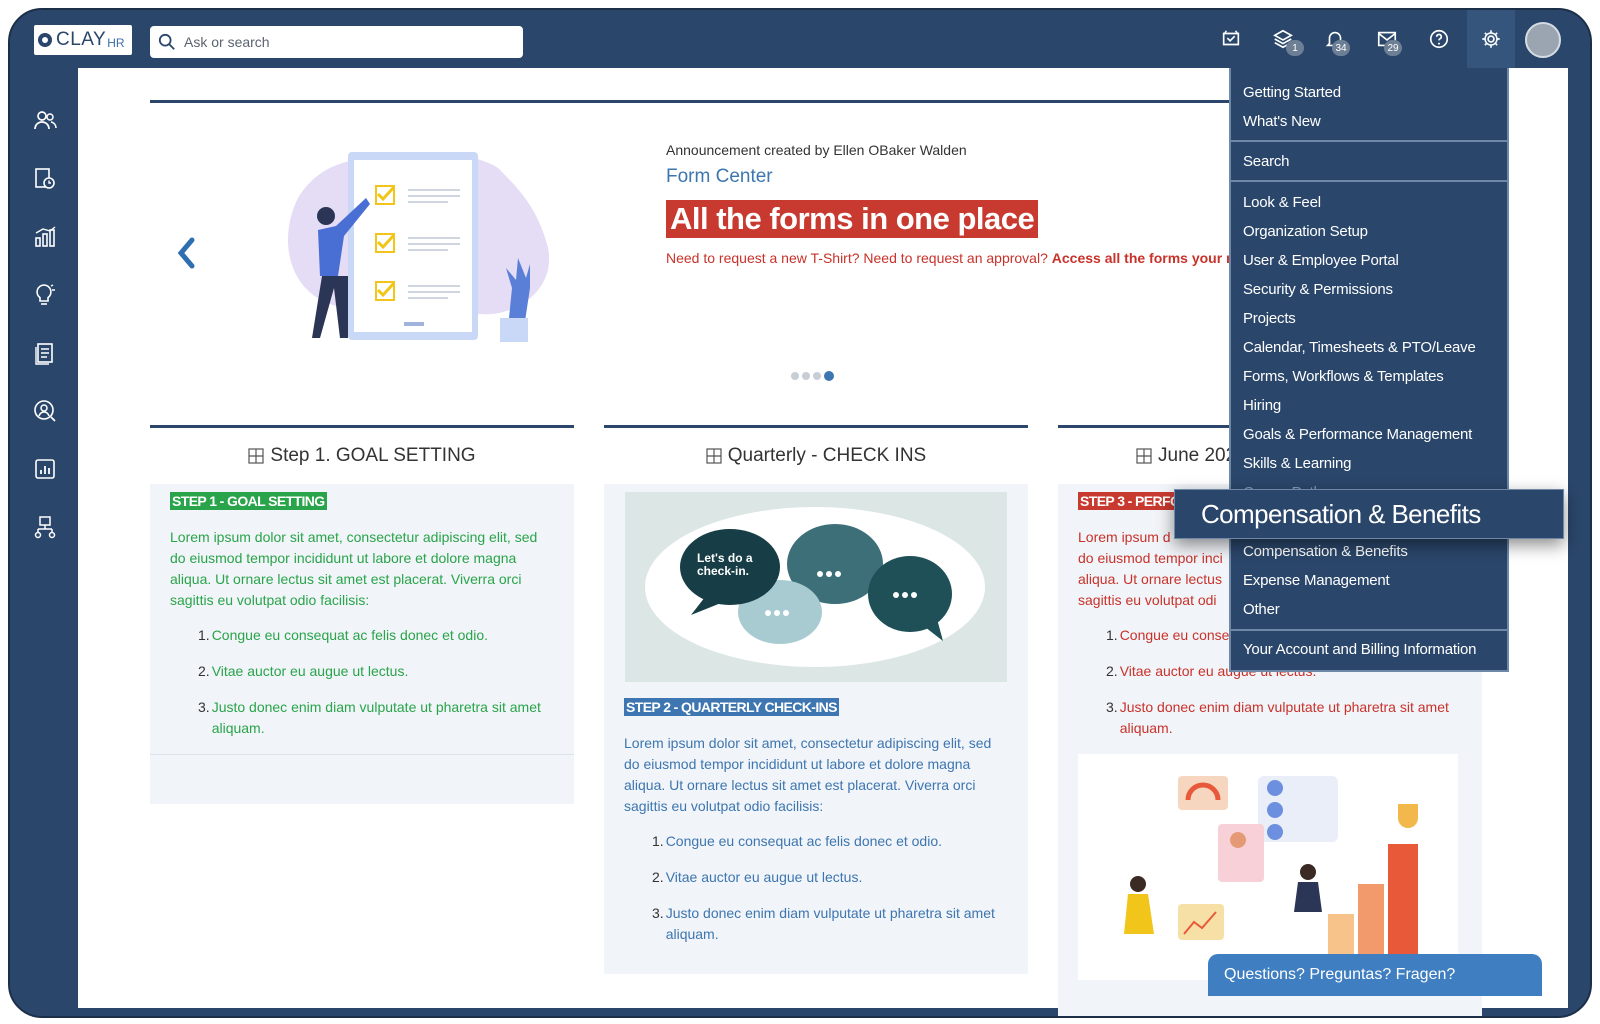 This screenshot has height=1024, width=1600. Describe the element at coordinates (1340, 974) in the screenshot. I see `help-button-label: Questions? Preguntas? Fragen?` at that location.